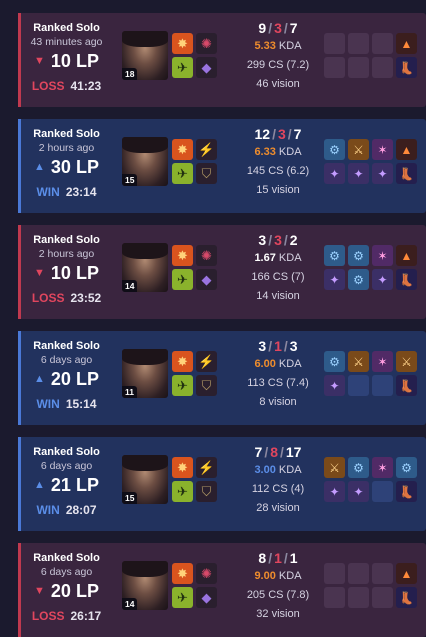 This screenshot has width=426, height=637. I want to click on kills: 12, so click(262, 134).